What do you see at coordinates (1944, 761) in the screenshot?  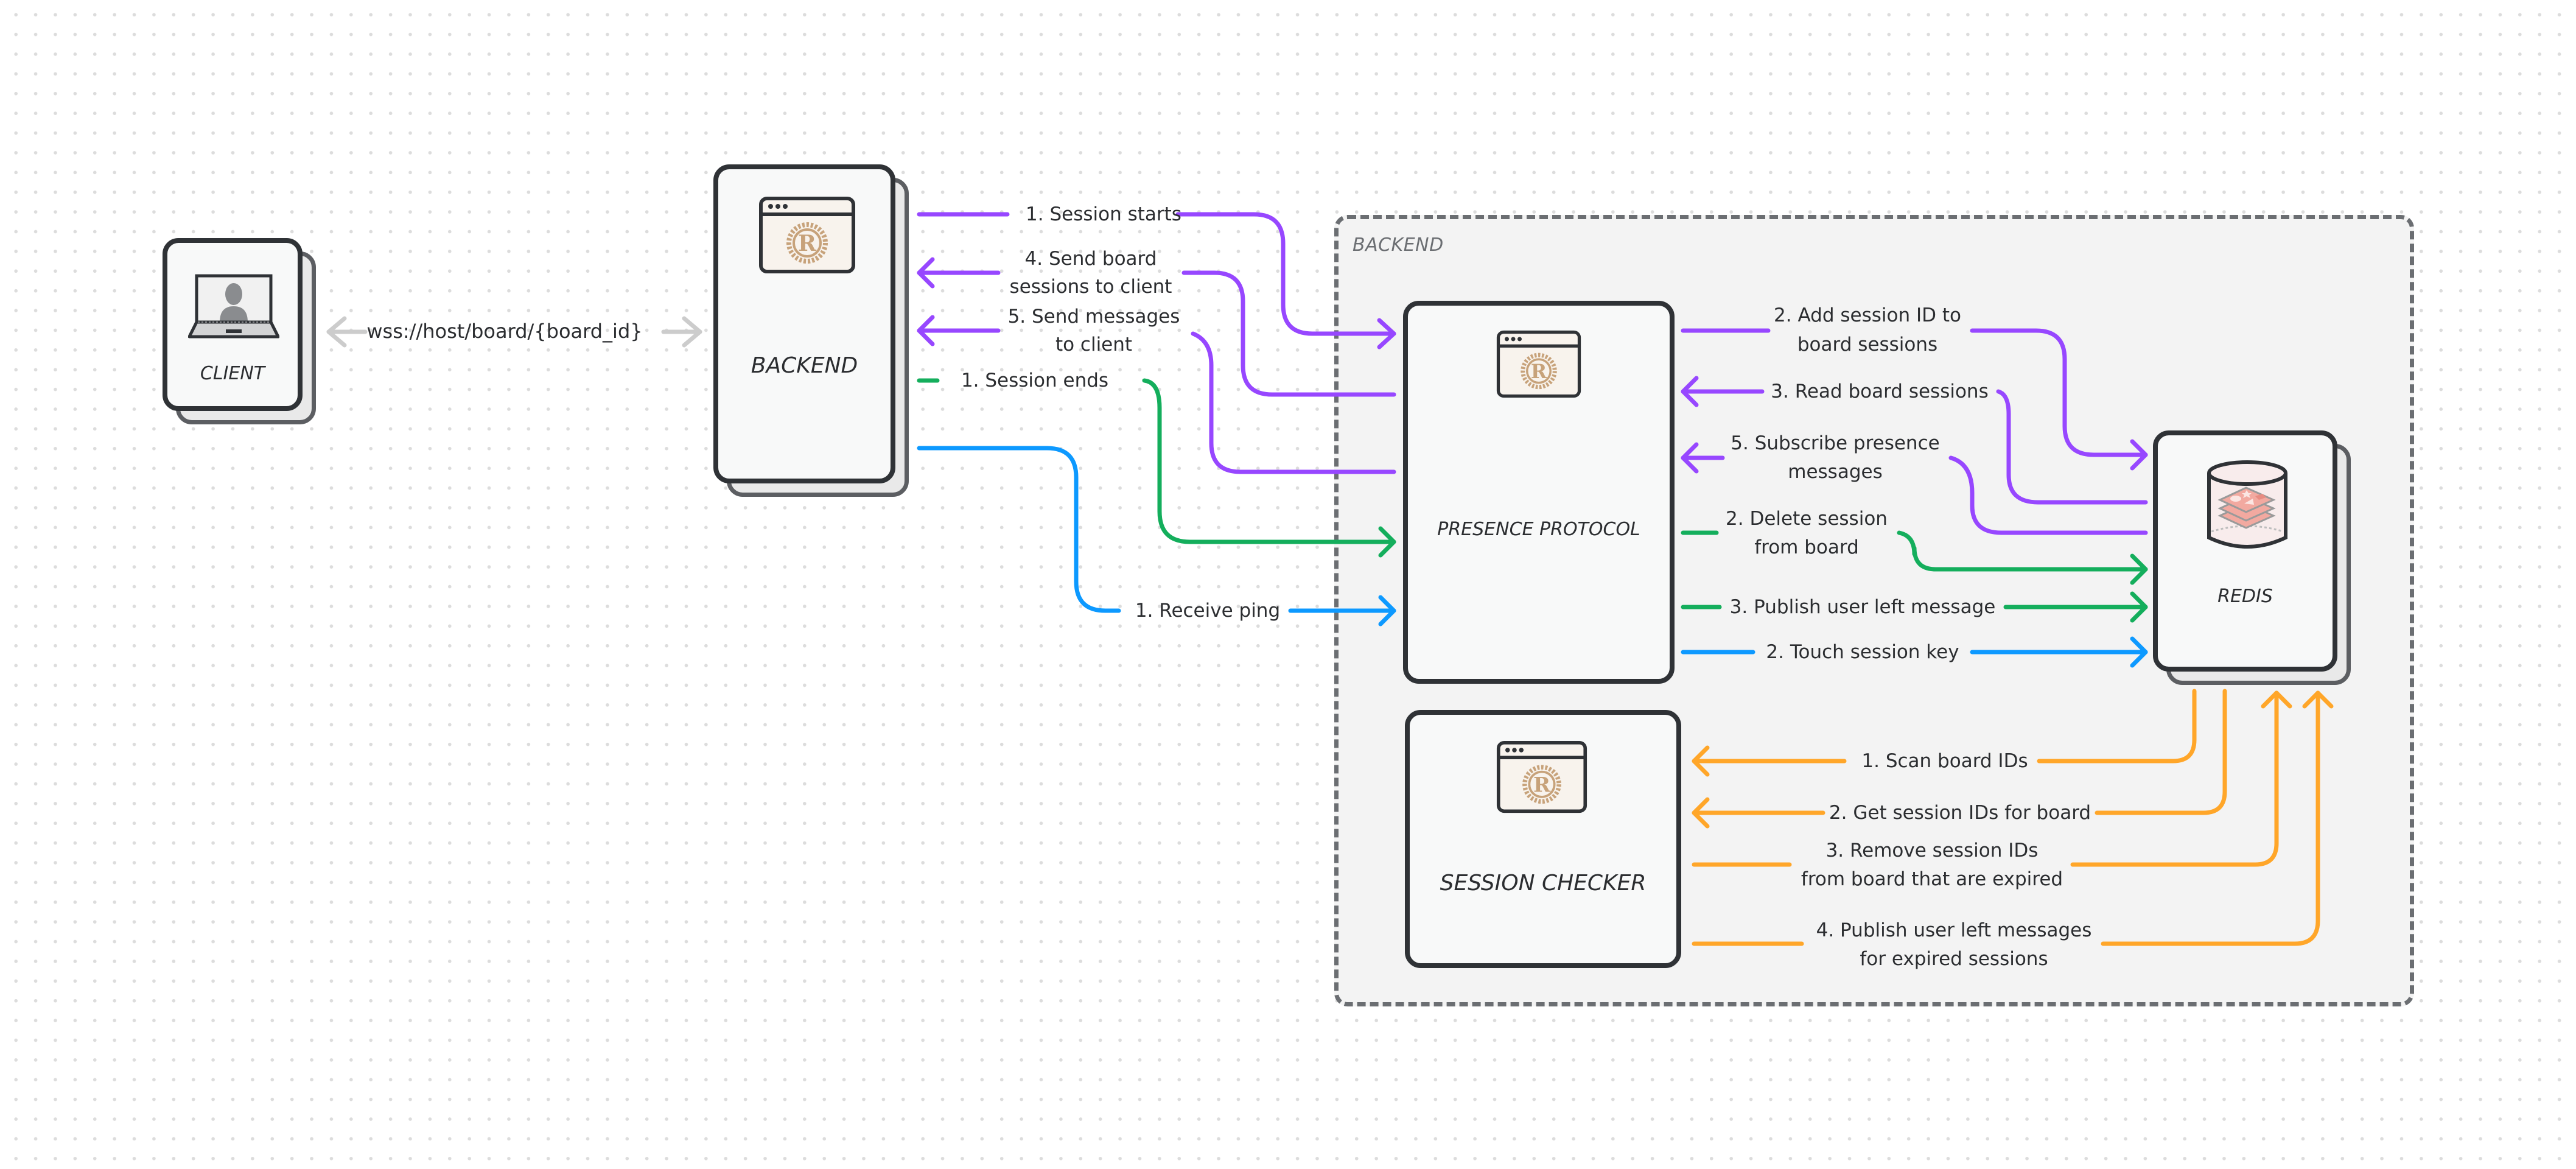 I see `label-scan-board-ids: 1. Scan board IDs` at bounding box center [1944, 761].